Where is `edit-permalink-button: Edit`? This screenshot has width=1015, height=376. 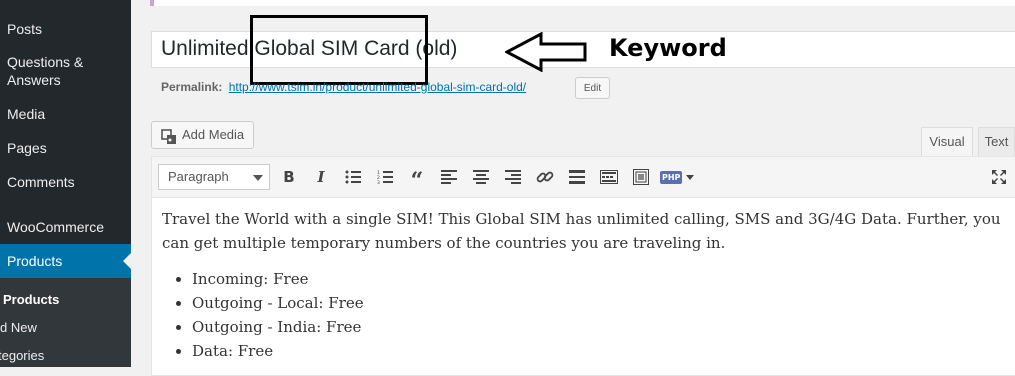
edit-permalink-button: Edit is located at coordinates (592, 88).